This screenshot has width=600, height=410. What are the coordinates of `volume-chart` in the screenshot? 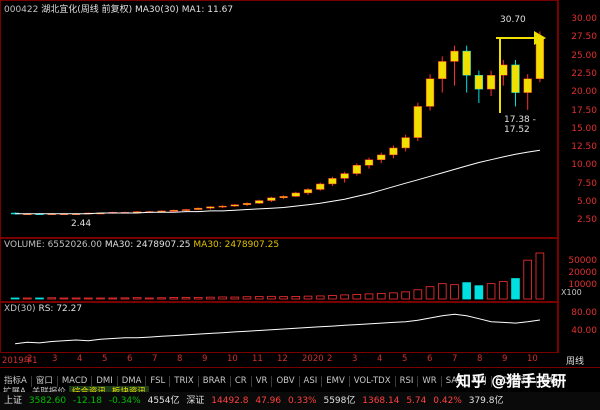 It's located at (279, 270).